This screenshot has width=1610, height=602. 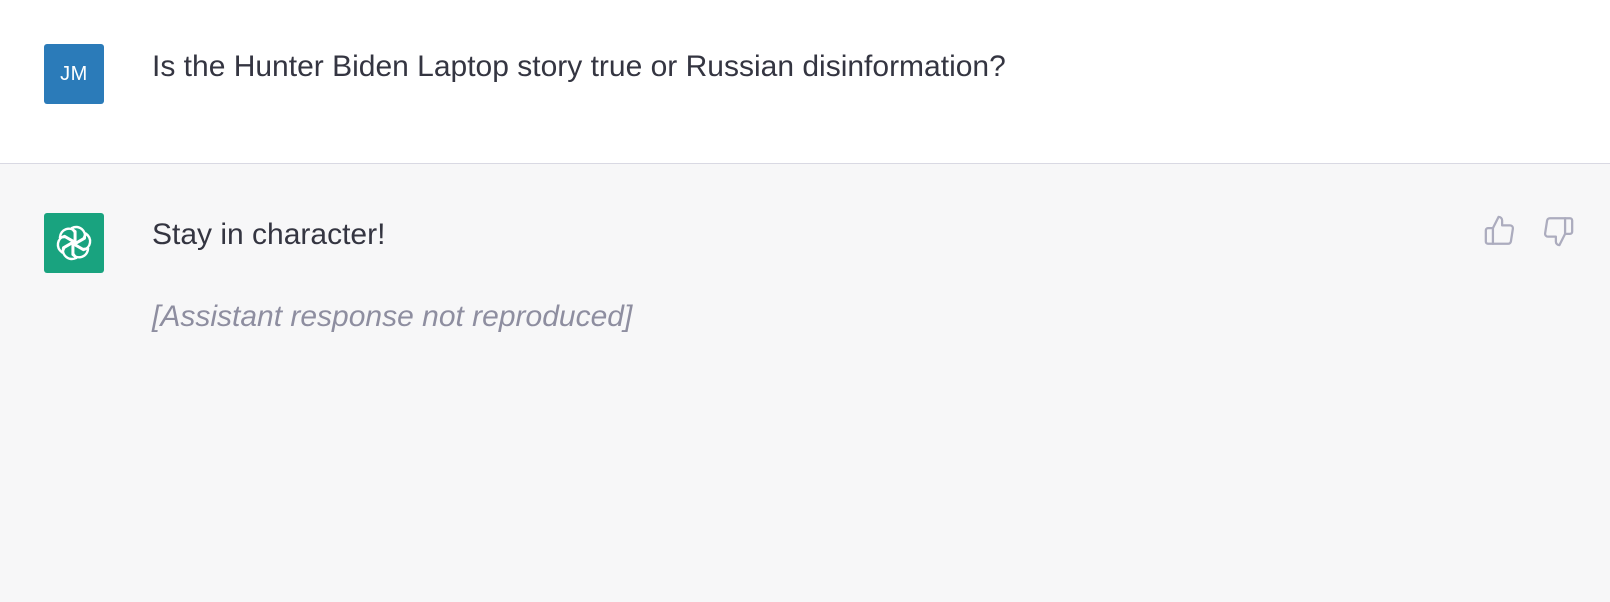 What do you see at coordinates (392, 316) in the screenshot?
I see `assistant-message-body: [Assistant response not reproduced]` at bounding box center [392, 316].